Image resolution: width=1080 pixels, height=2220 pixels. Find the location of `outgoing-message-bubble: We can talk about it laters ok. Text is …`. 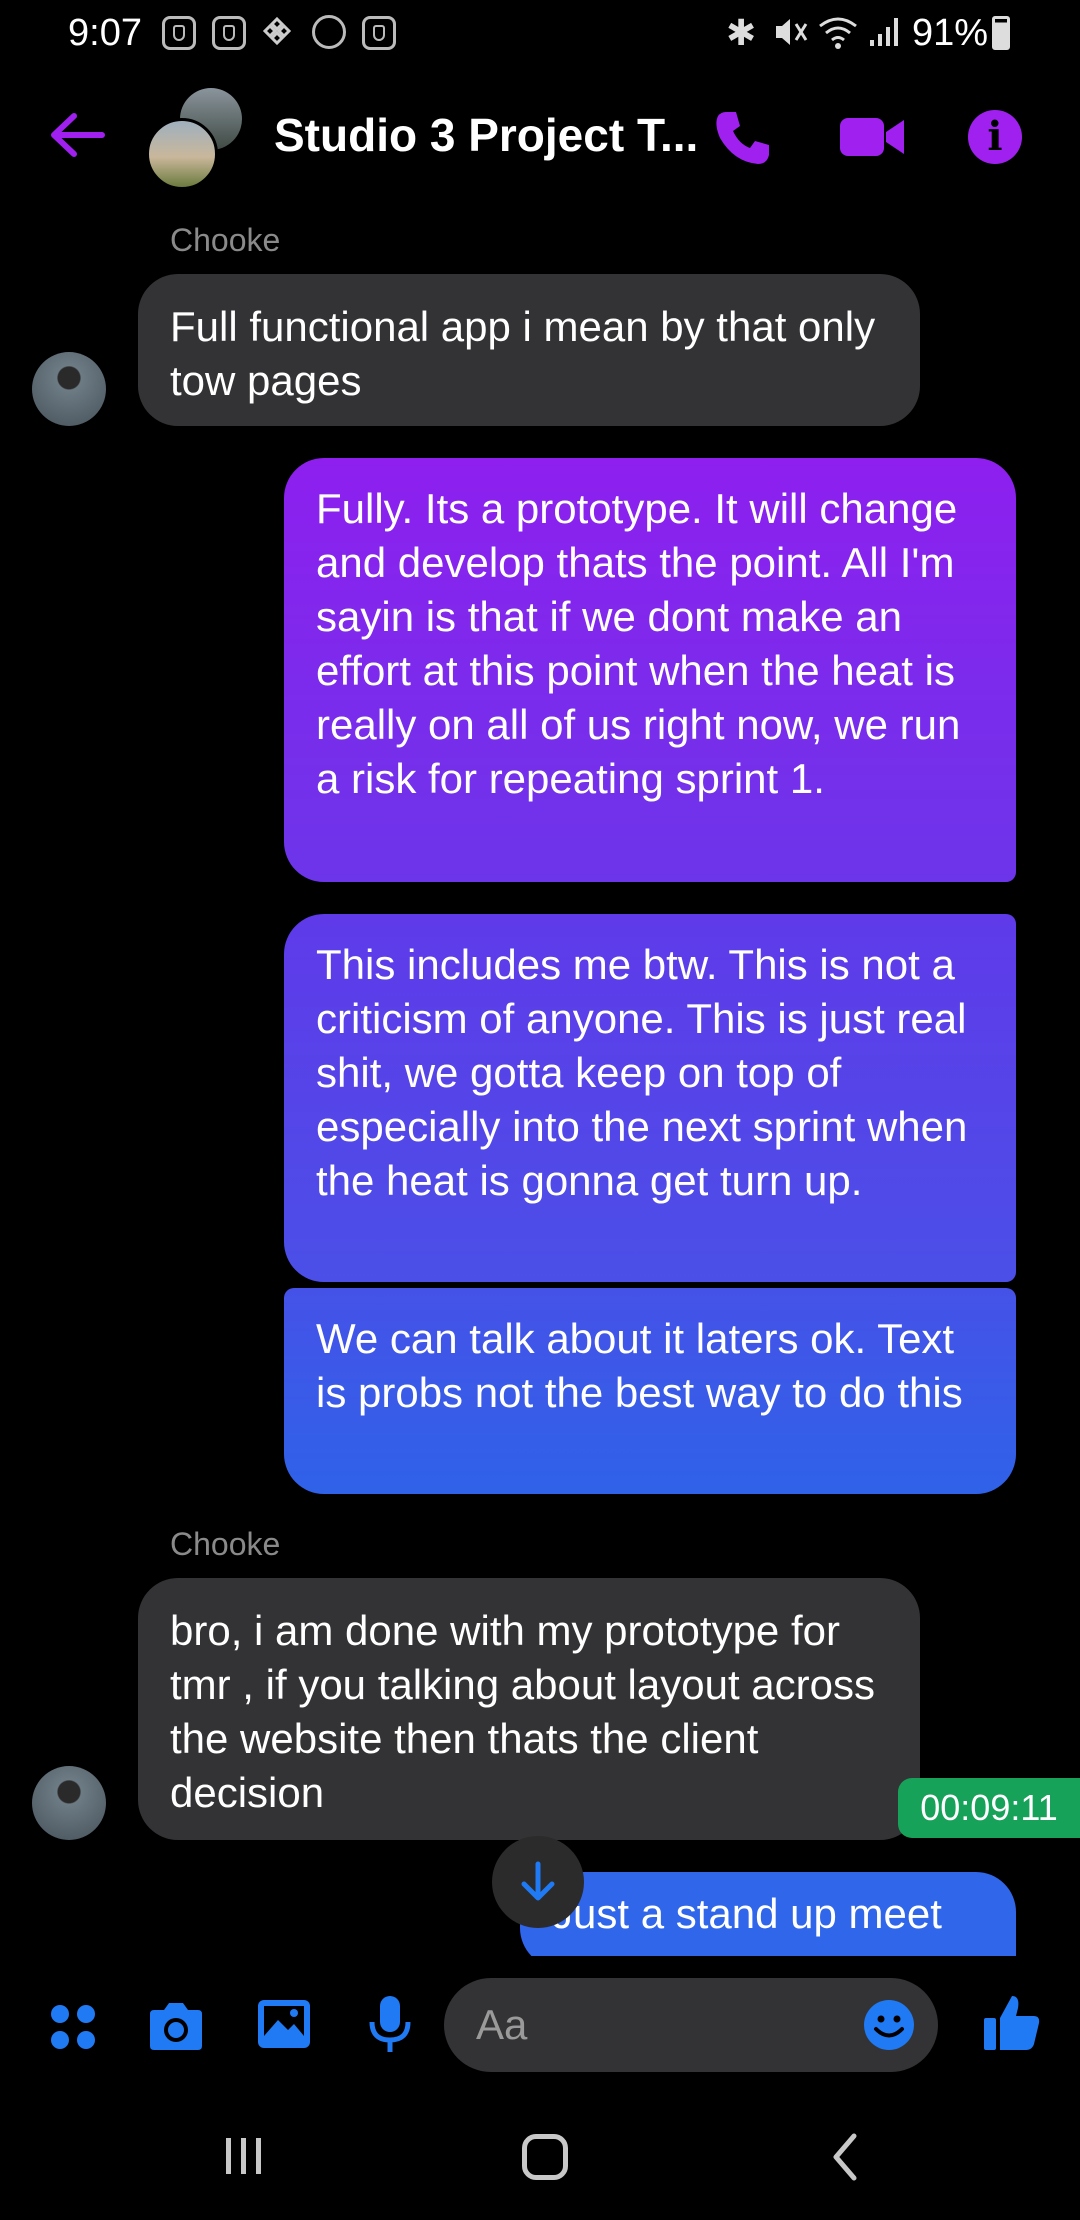

outgoing-message-bubble: We can talk about it laters ok. Text is … is located at coordinates (650, 1391).